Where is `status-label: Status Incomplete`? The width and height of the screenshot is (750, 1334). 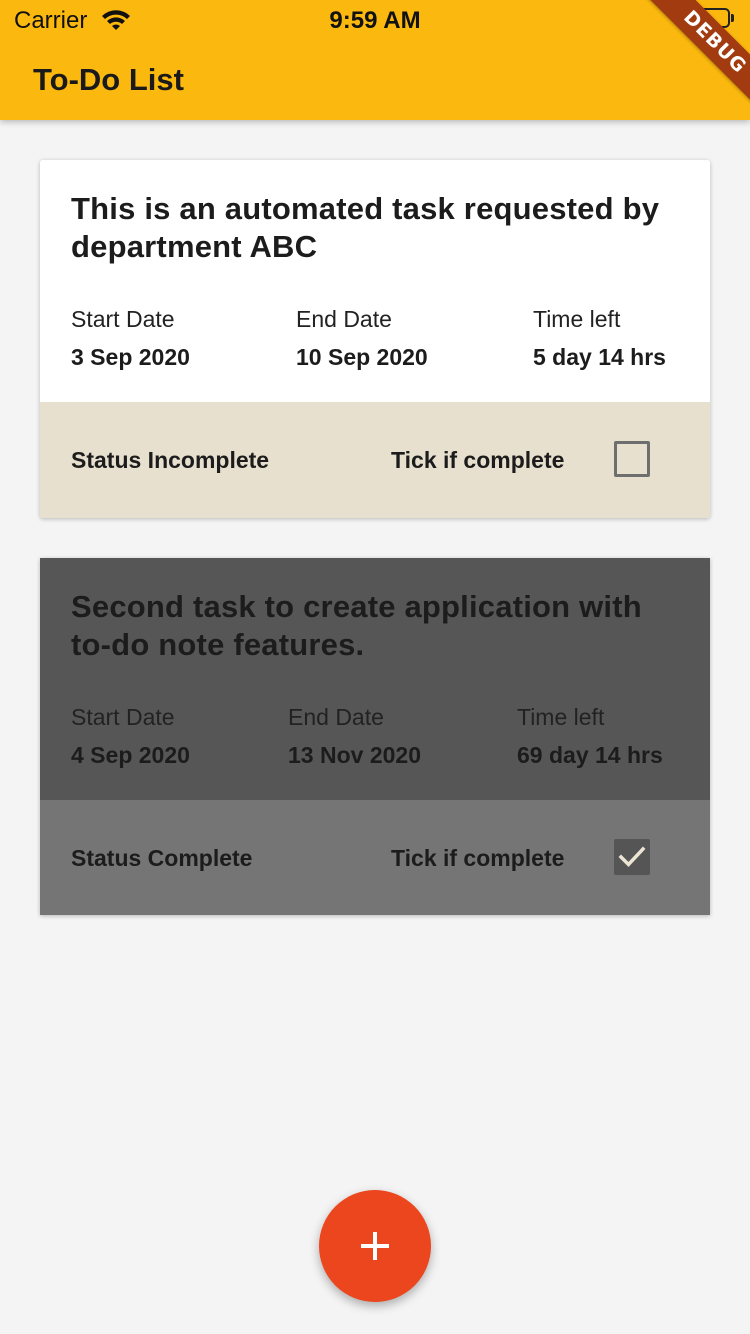 status-label: Status Incomplete is located at coordinates (170, 460).